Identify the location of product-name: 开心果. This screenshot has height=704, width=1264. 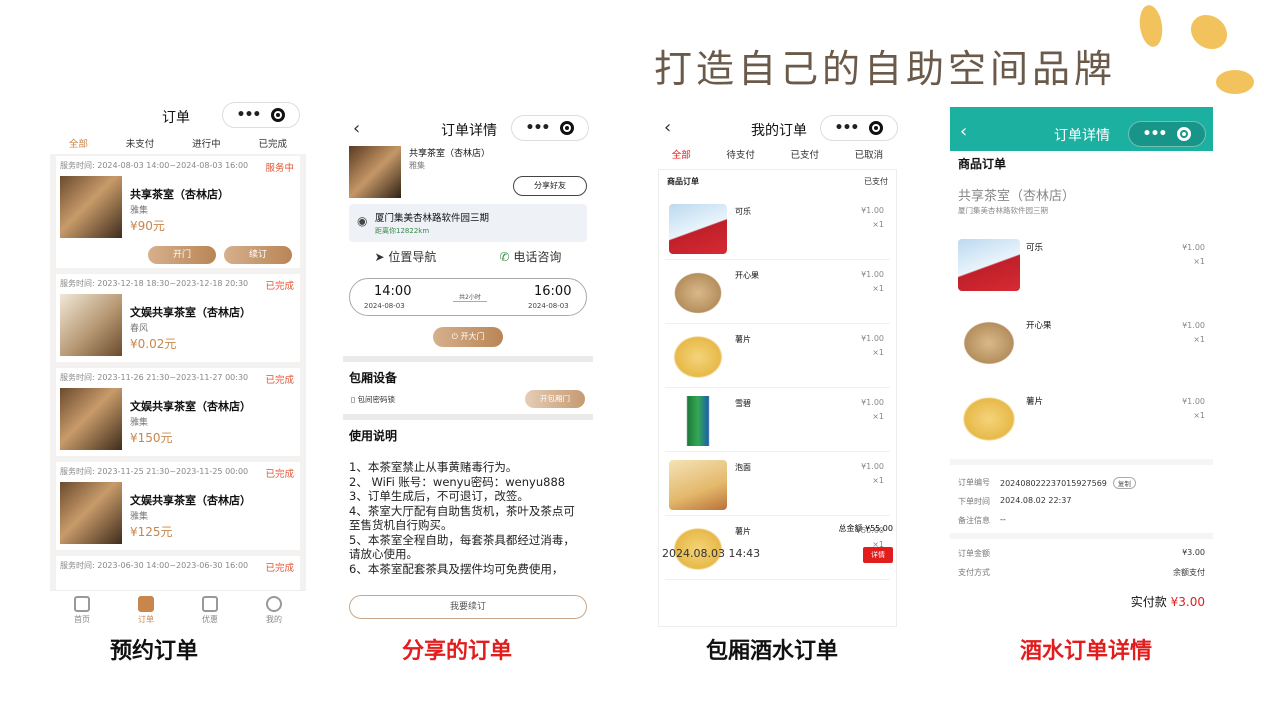
(1039, 326).